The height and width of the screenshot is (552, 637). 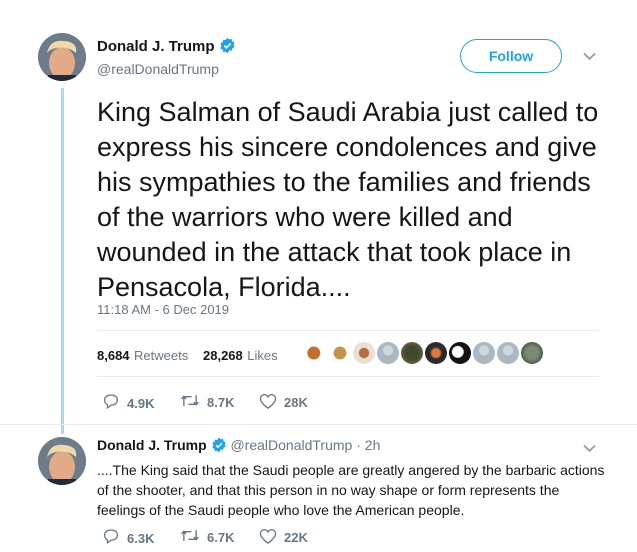 What do you see at coordinates (223, 355) in the screenshot?
I see `likes-count: 28,268` at bounding box center [223, 355].